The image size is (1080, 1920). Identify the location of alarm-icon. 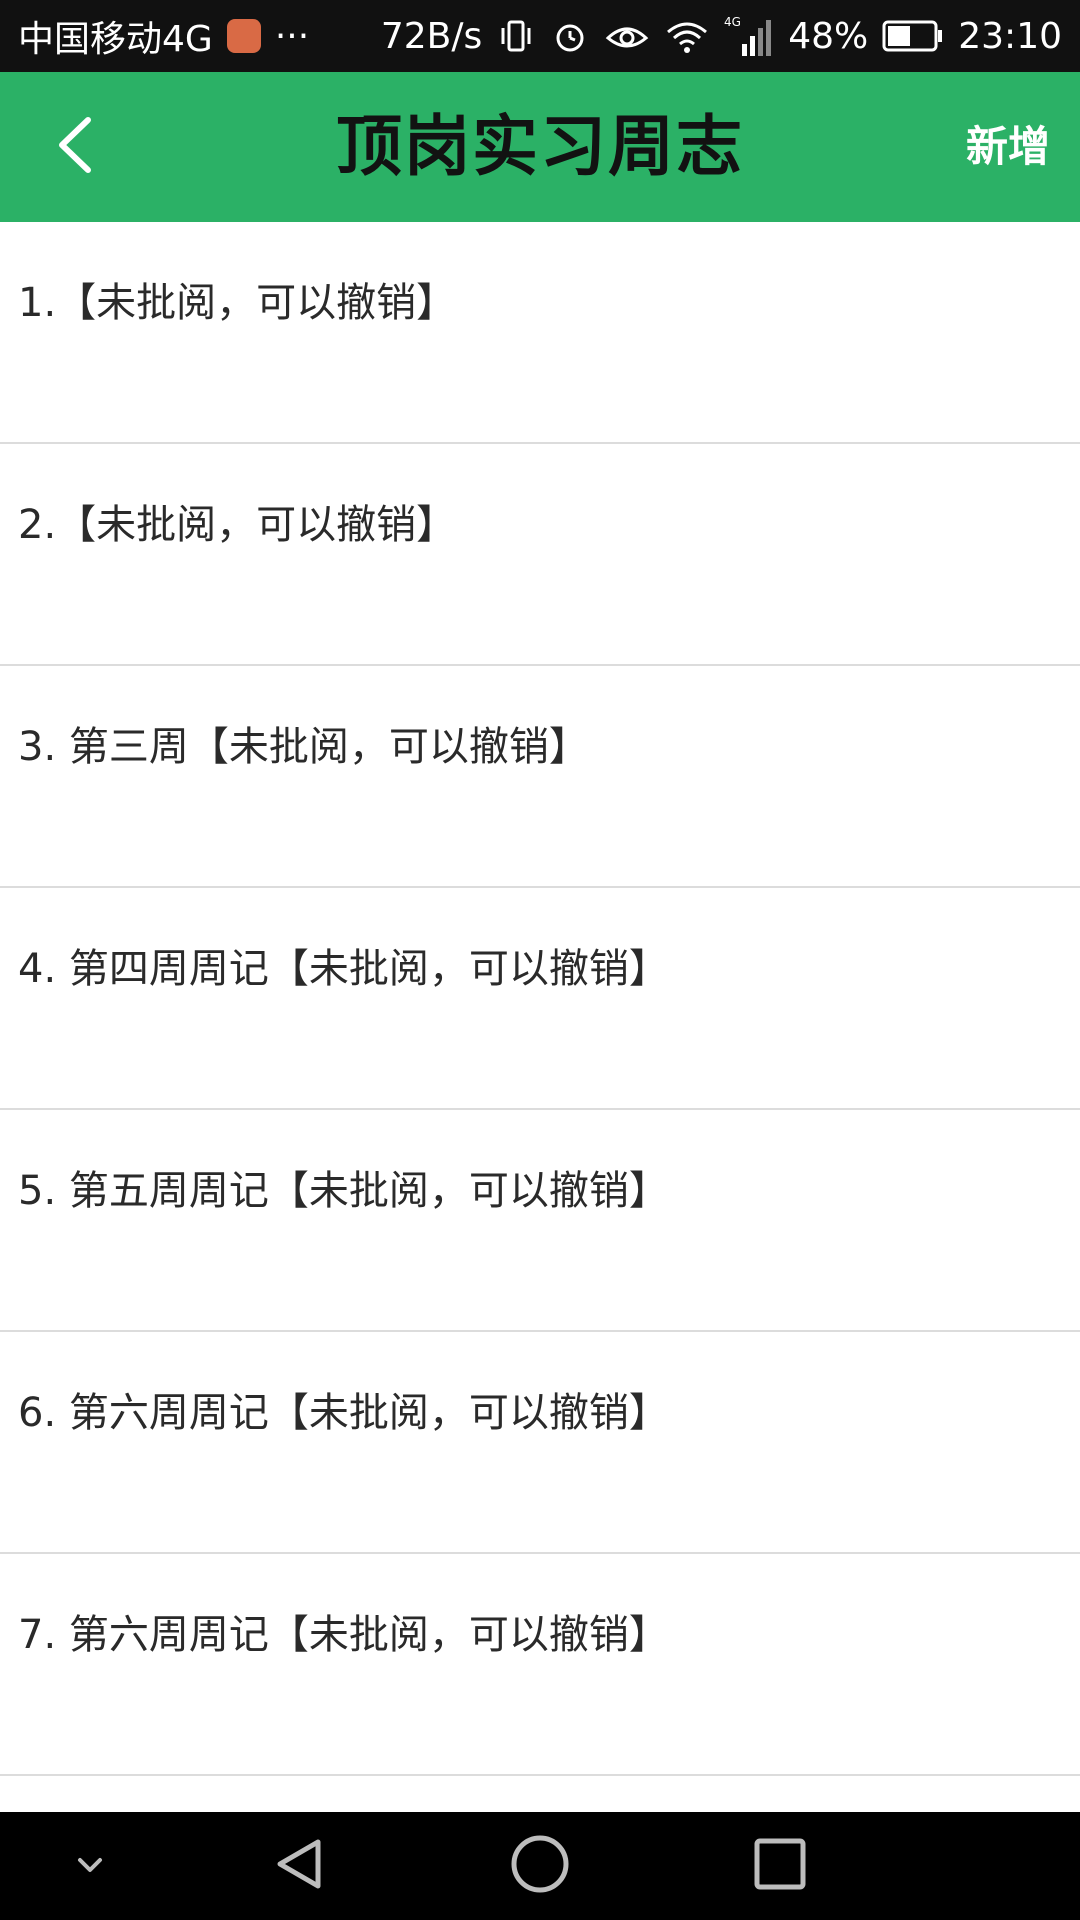
(570, 36).